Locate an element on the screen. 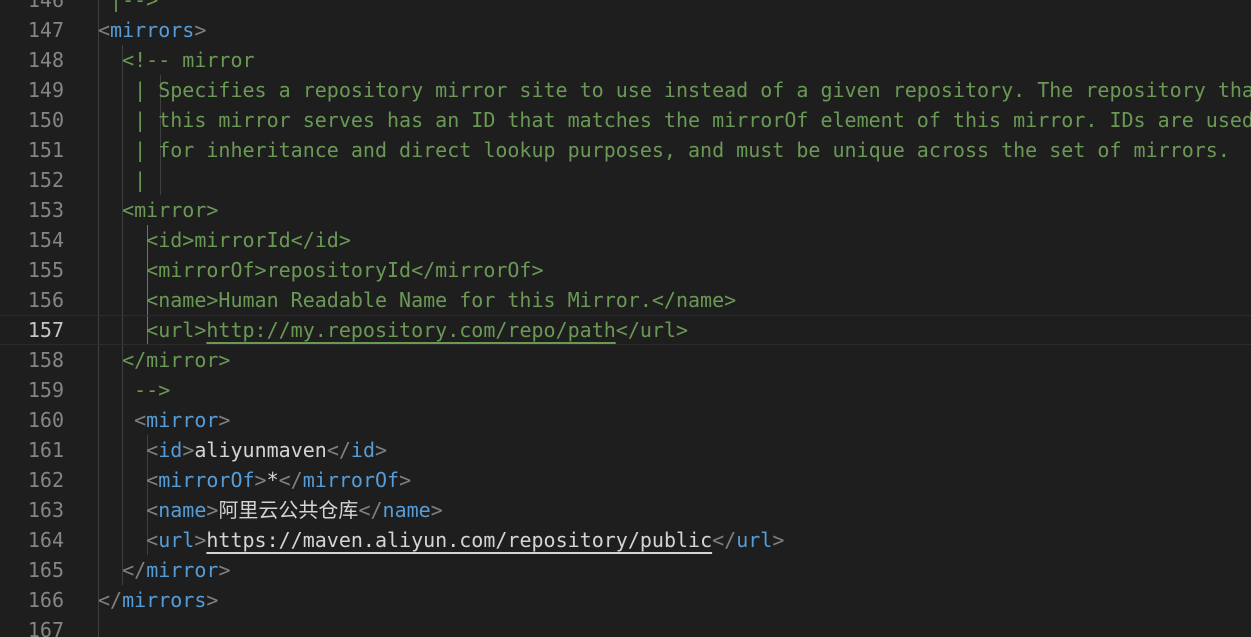 The width and height of the screenshot is (1251, 637). code-token: * is located at coordinates (272, 480).